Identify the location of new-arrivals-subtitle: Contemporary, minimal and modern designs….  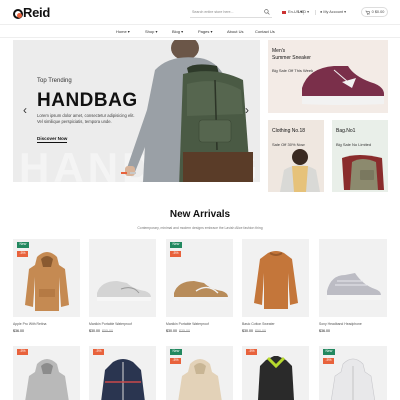
(200, 228).